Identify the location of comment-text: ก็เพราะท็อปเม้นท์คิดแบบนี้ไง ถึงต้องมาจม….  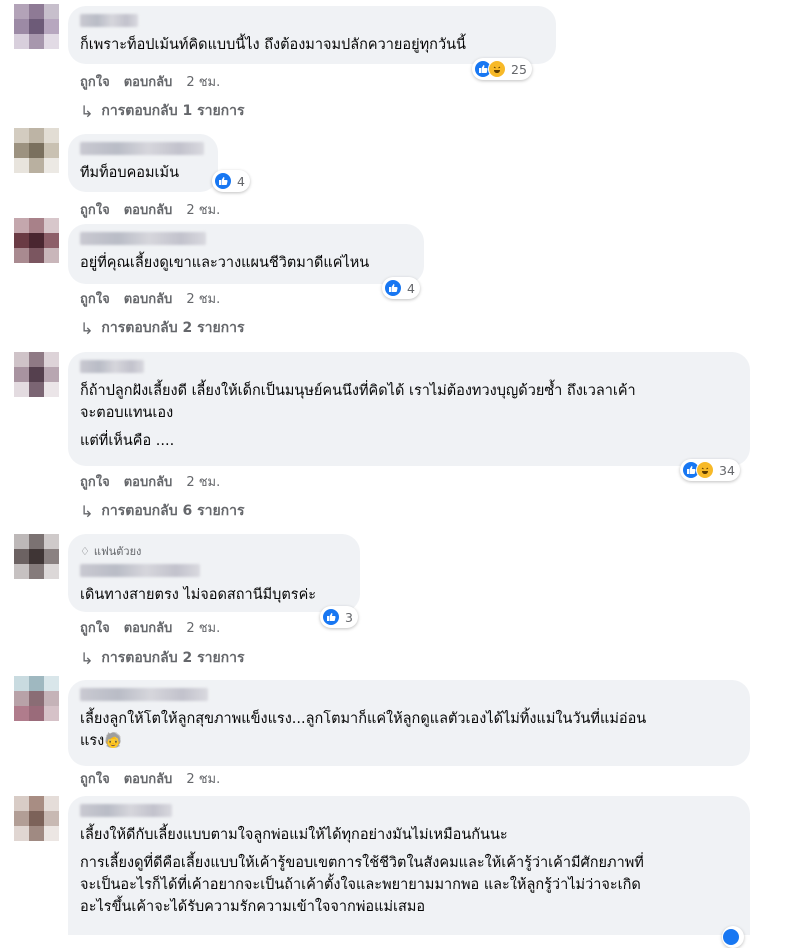
(273, 45).